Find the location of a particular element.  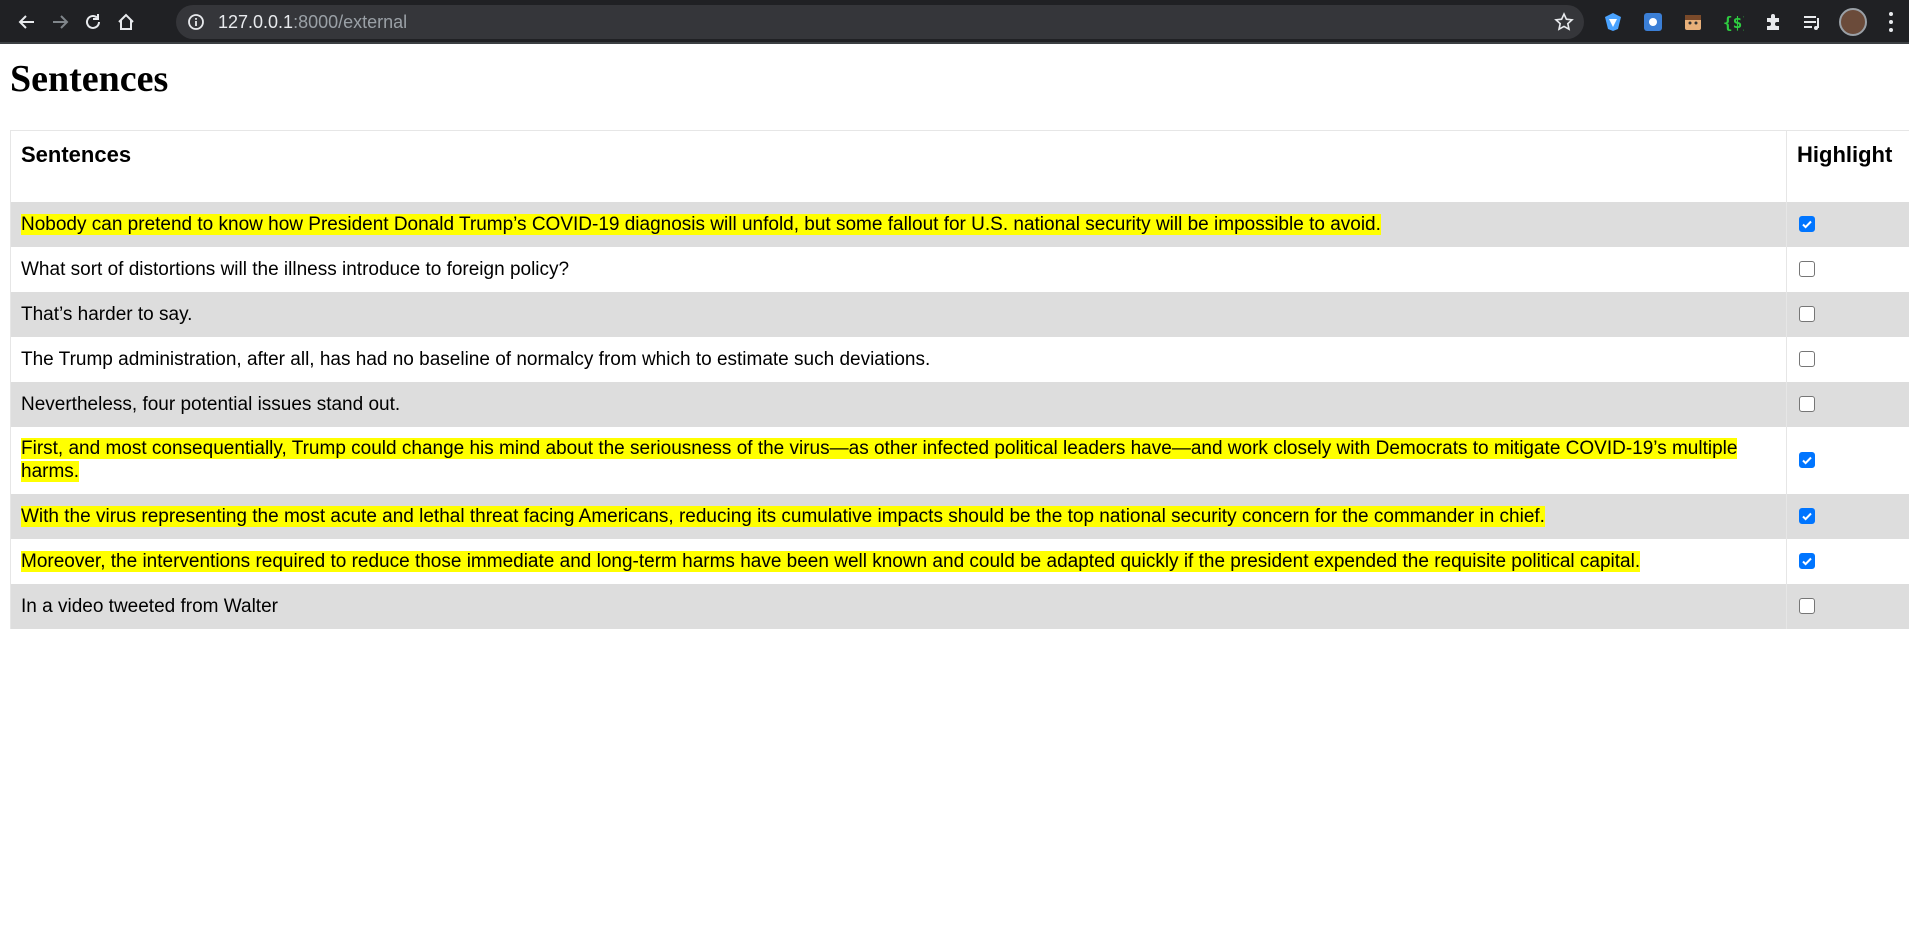

extension-face-icon is located at coordinates (1693, 22).